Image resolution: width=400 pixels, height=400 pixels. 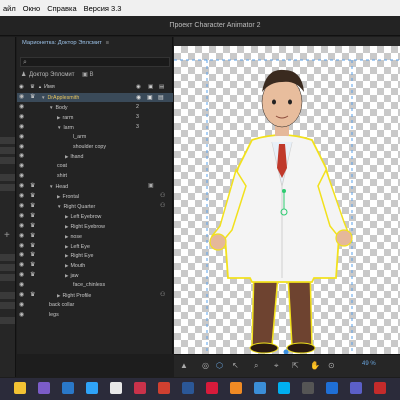 What do you see at coordinates (138, 87) in the screenshot?
I see `record-col-icon: ◉` at bounding box center [138, 87].